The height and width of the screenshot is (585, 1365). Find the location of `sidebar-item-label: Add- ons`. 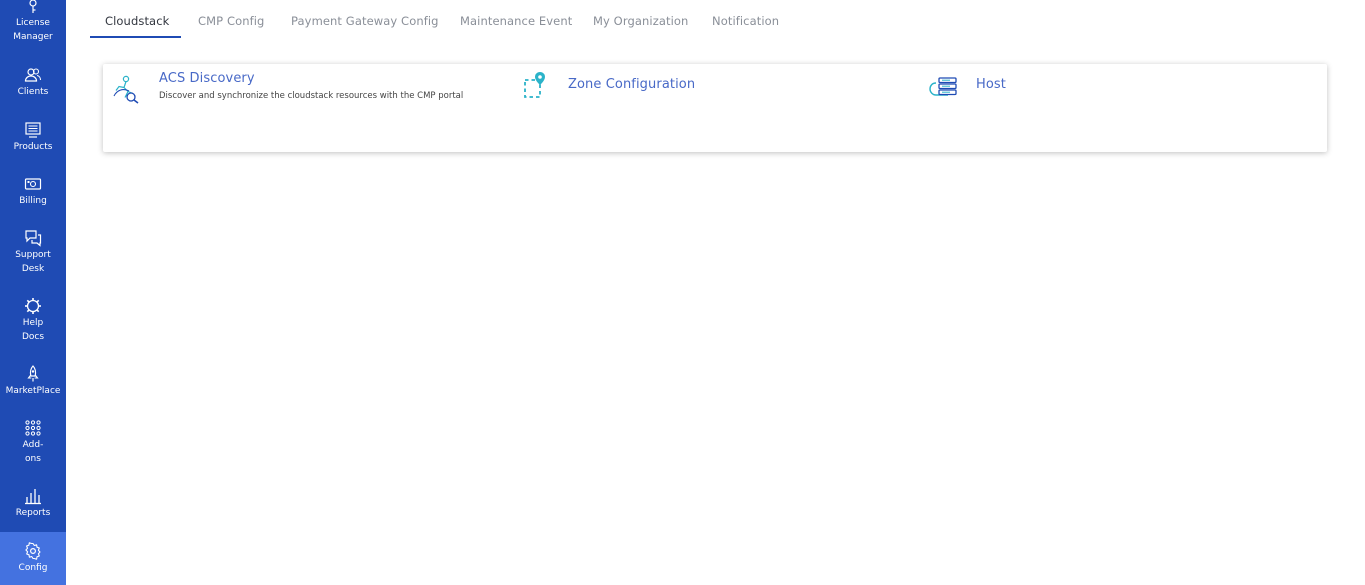

sidebar-item-label: Add- ons is located at coordinates (33, 452).